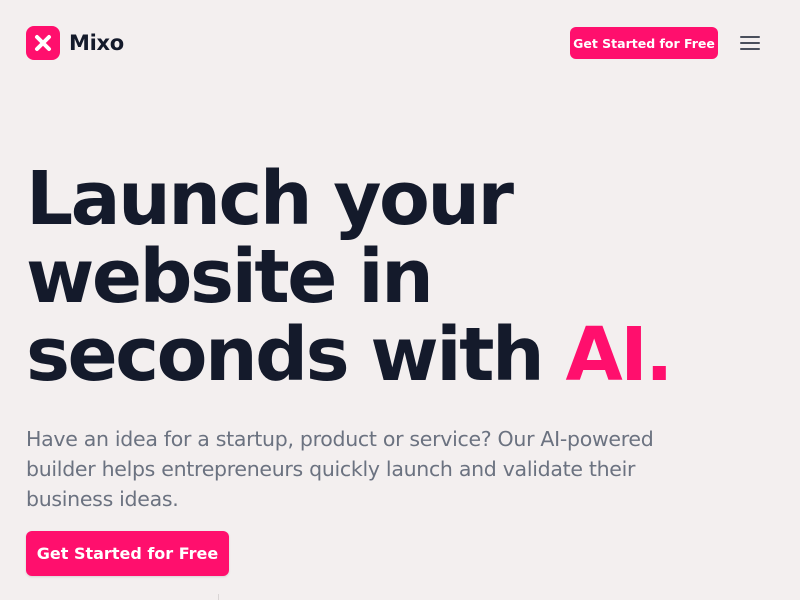 The image size is (800, 600). What do you see at coordinates (750, 43) in the screenshot?
I see `hamburger-menu-icon` at bounding box center [750, 43].